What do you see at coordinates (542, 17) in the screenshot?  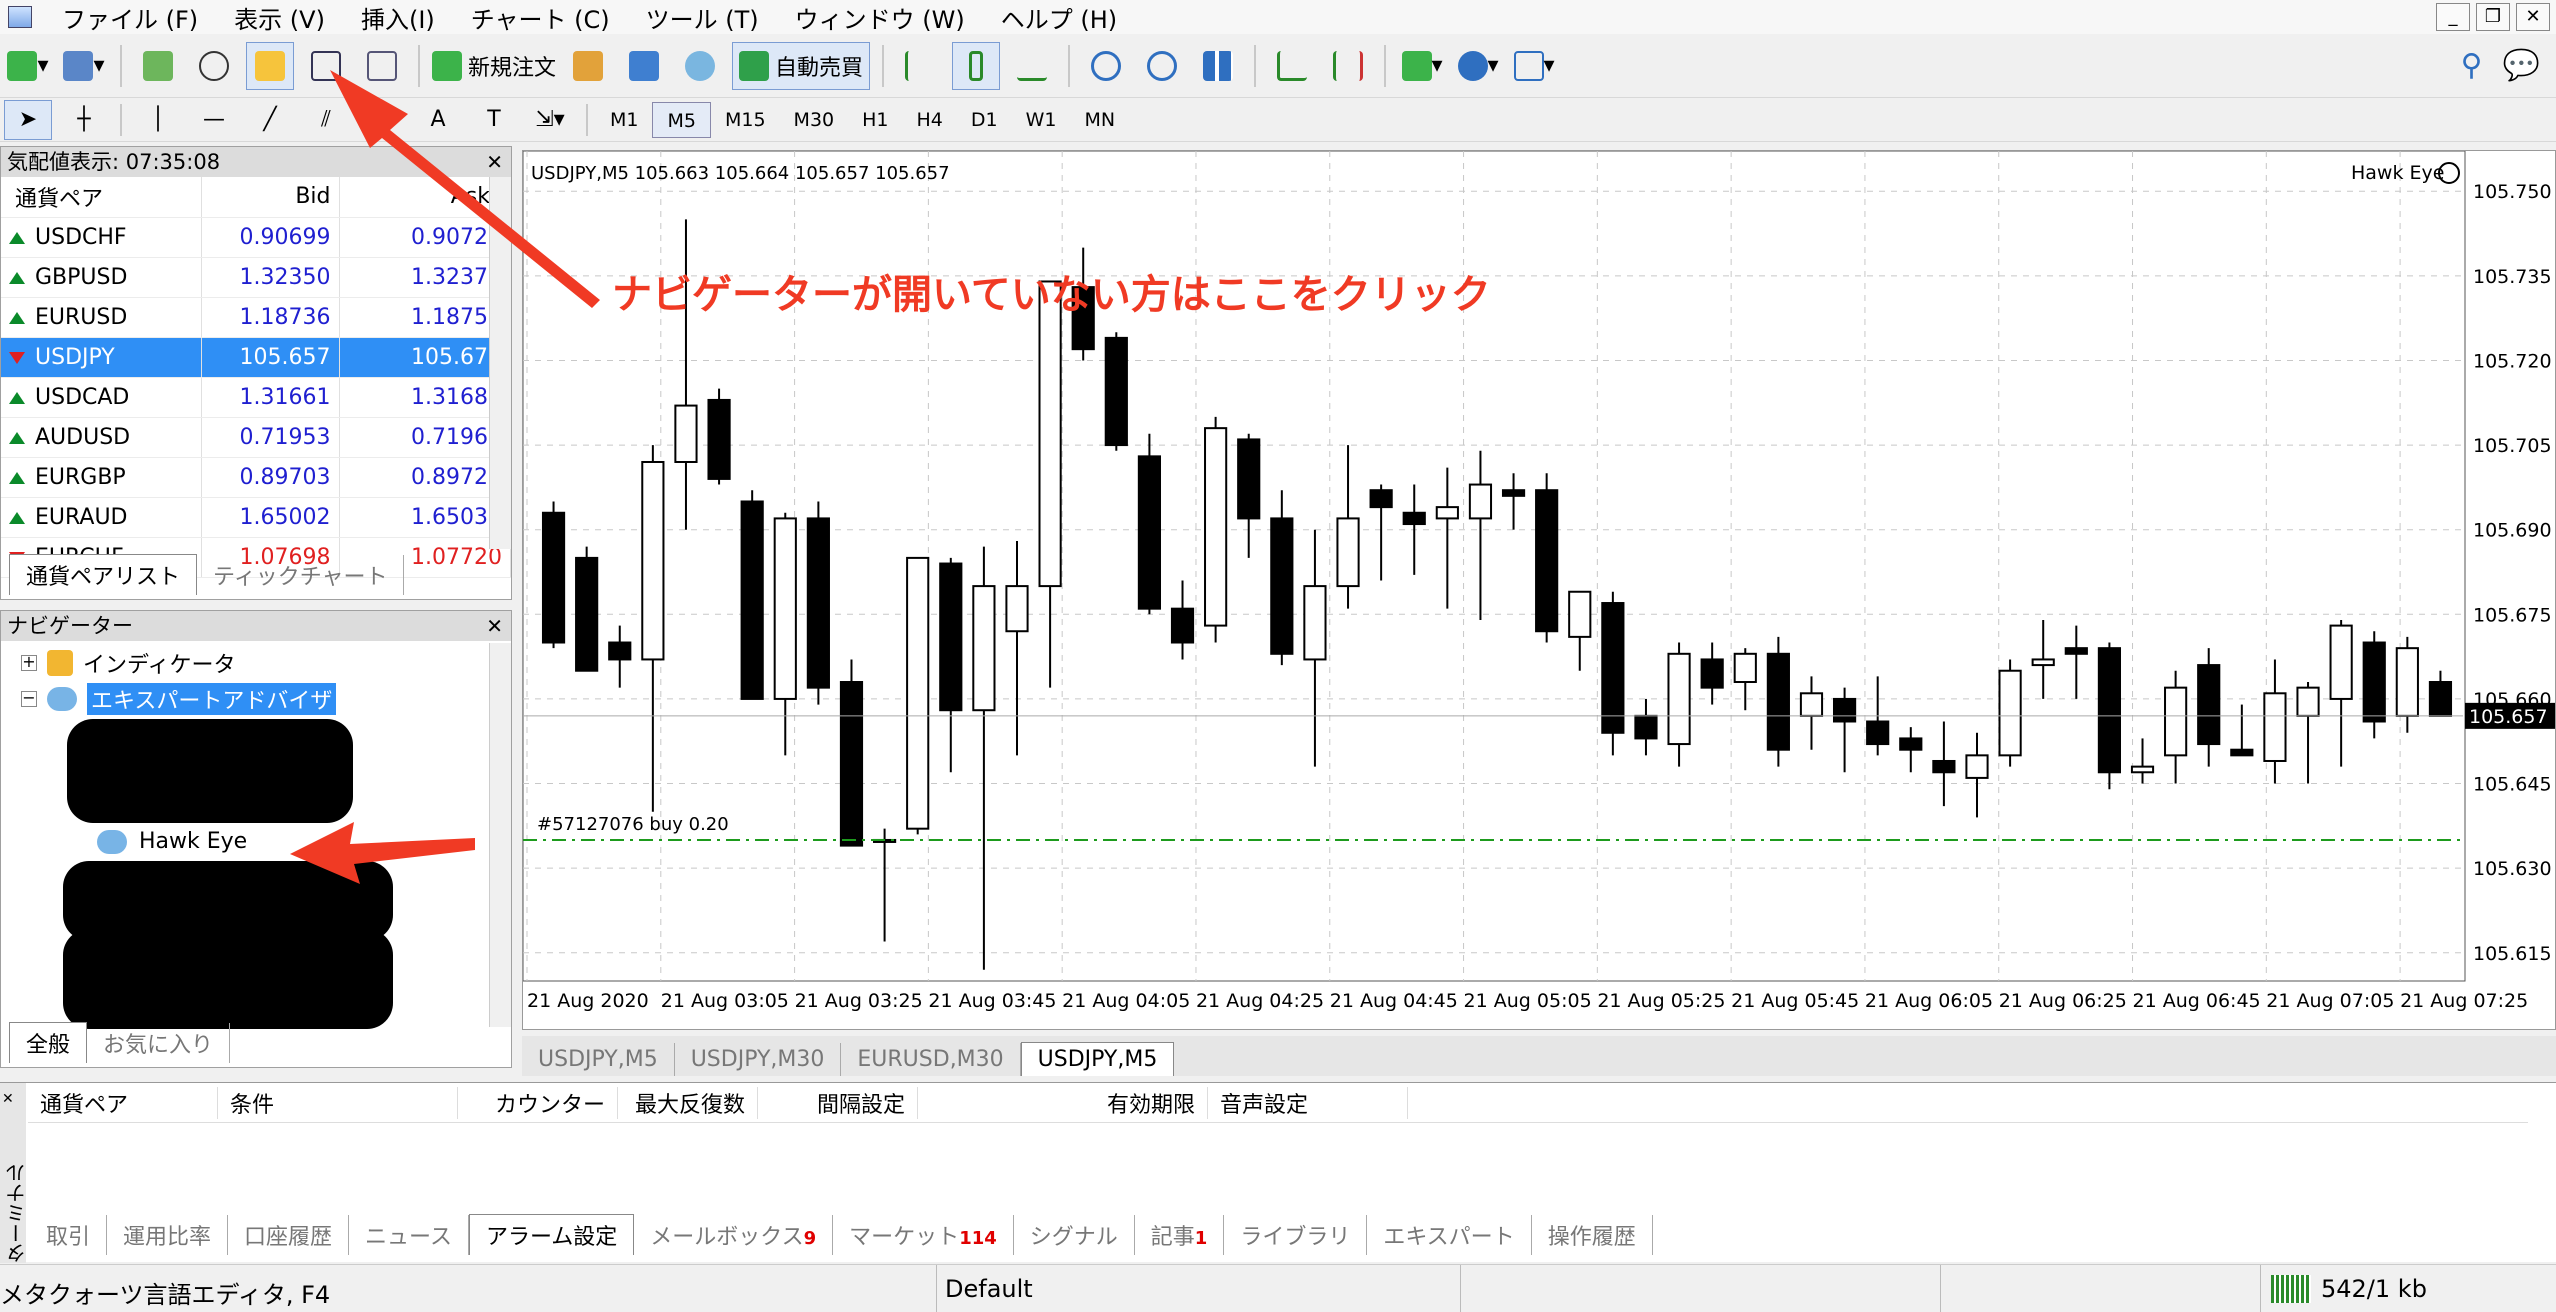 I see `menu-chart: チャート (C)` at bounding box center [542, 17].